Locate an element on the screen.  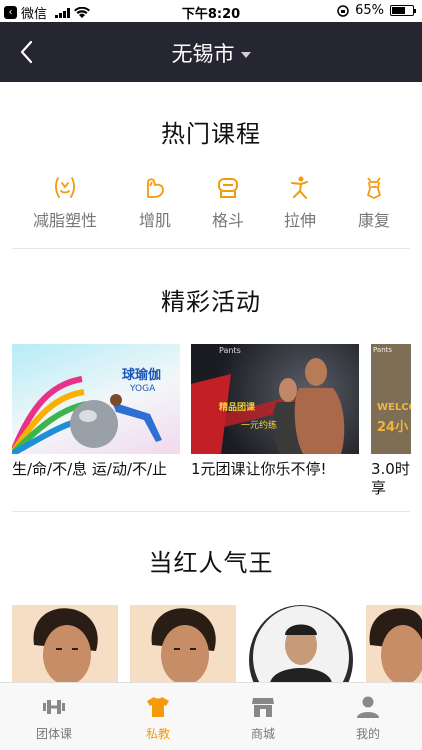
battery-icon is located at coordinates (403, 10).